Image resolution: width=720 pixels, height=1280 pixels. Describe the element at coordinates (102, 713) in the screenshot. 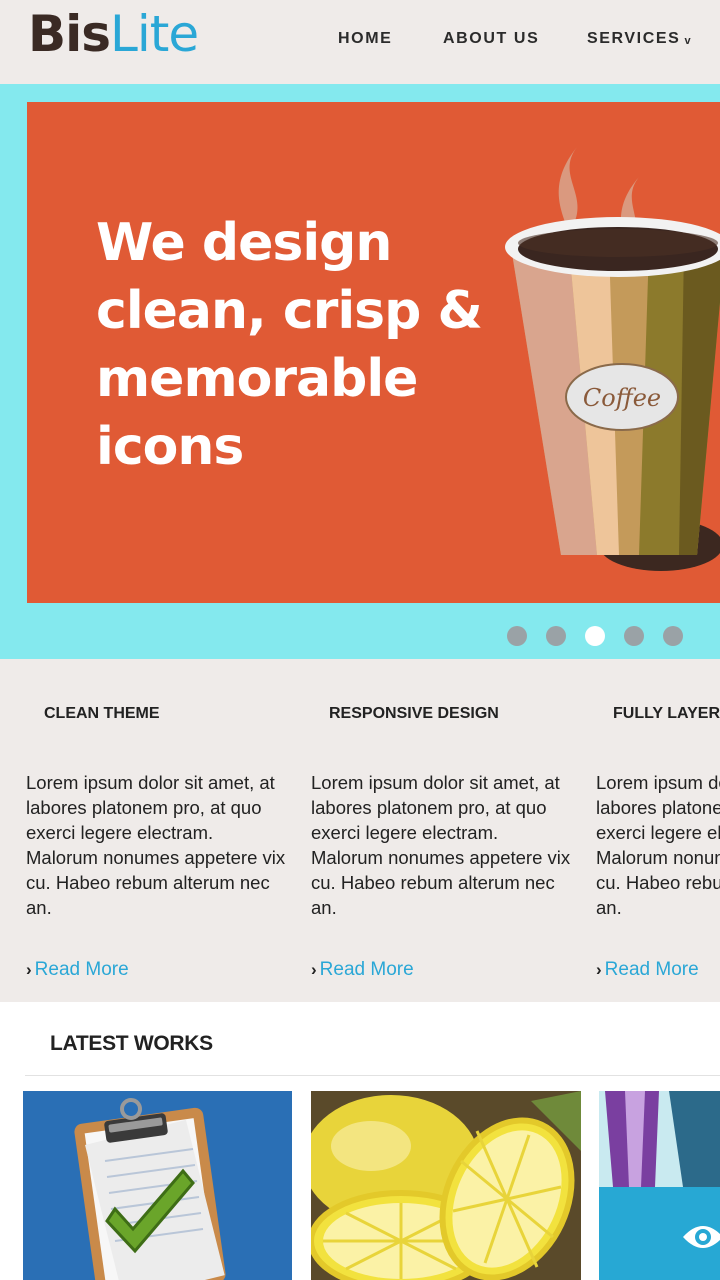

I see `feature-title: CLEAN THEME` at that location.